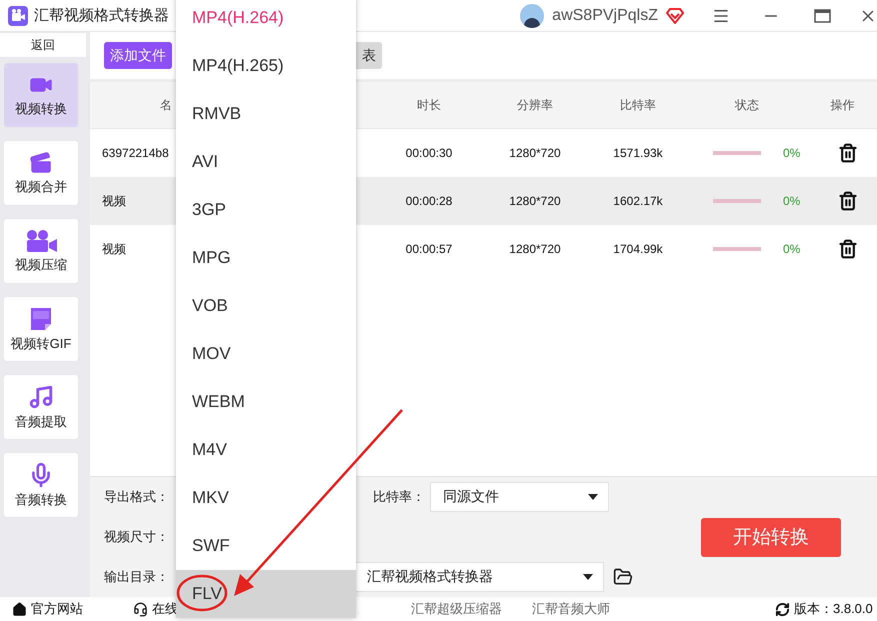 The width and height of the screenshot is (877, 621). Describe the element at coordinates (165, 105) in the screenshot. I see `column-header: 名` at that location.